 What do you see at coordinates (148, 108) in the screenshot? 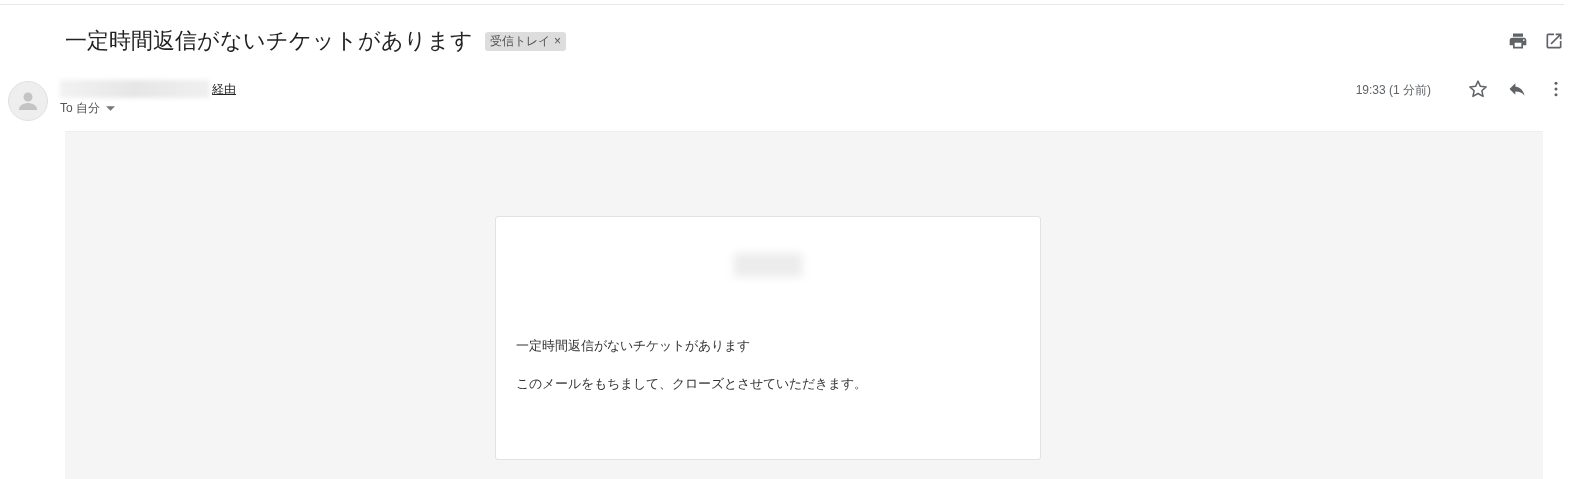
I see `recipient-dropdown: To 自分` at bounding box center [148, 108].